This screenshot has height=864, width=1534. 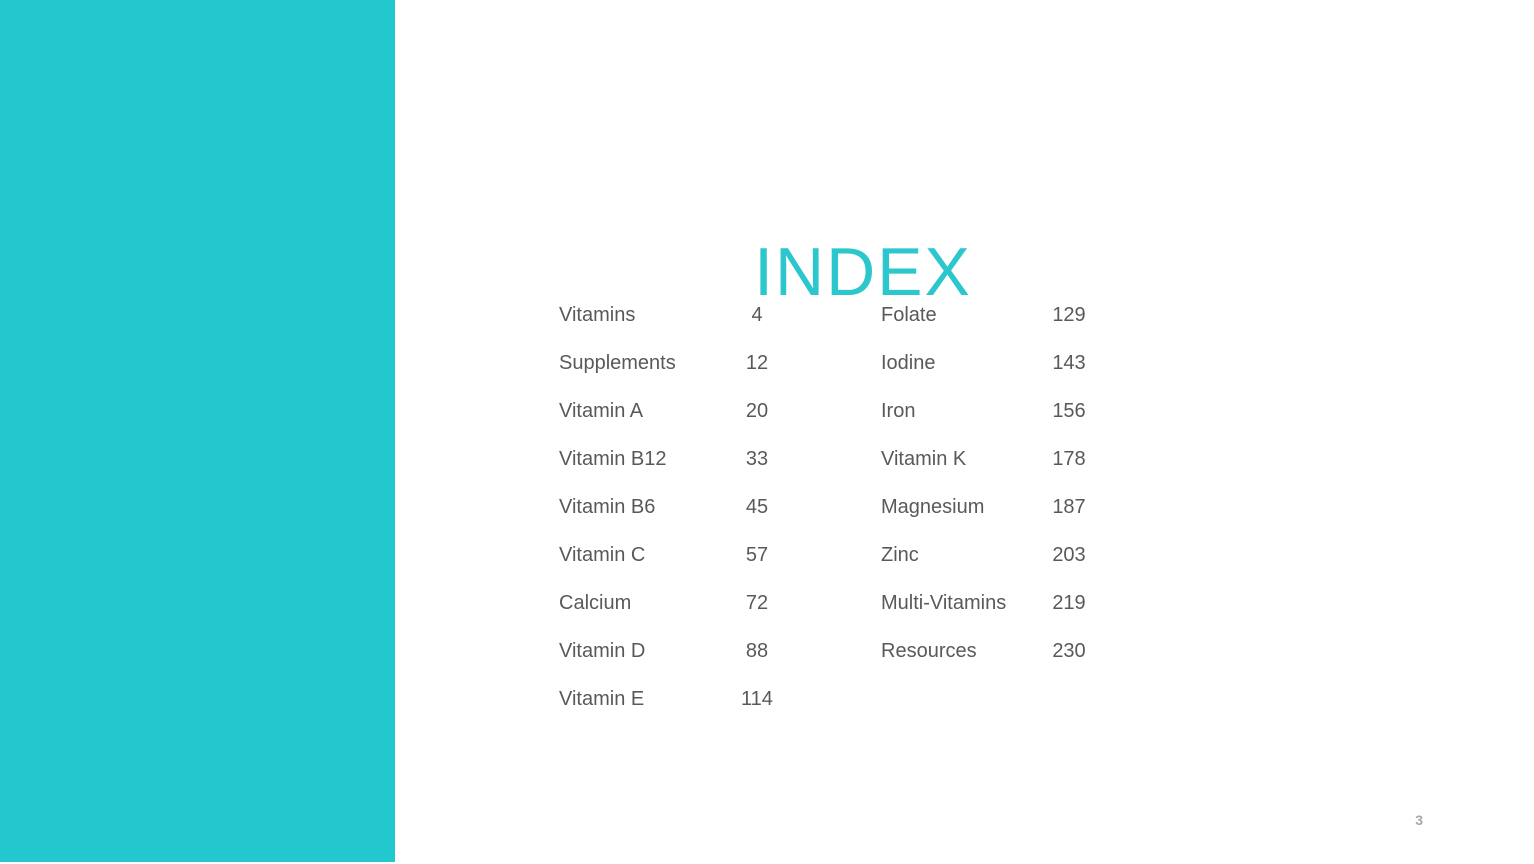 What do you see at coordinates (1069, 651) in the screenshot?
I see `index-entry-page-number: 230` at bounding box center [1069, 651].